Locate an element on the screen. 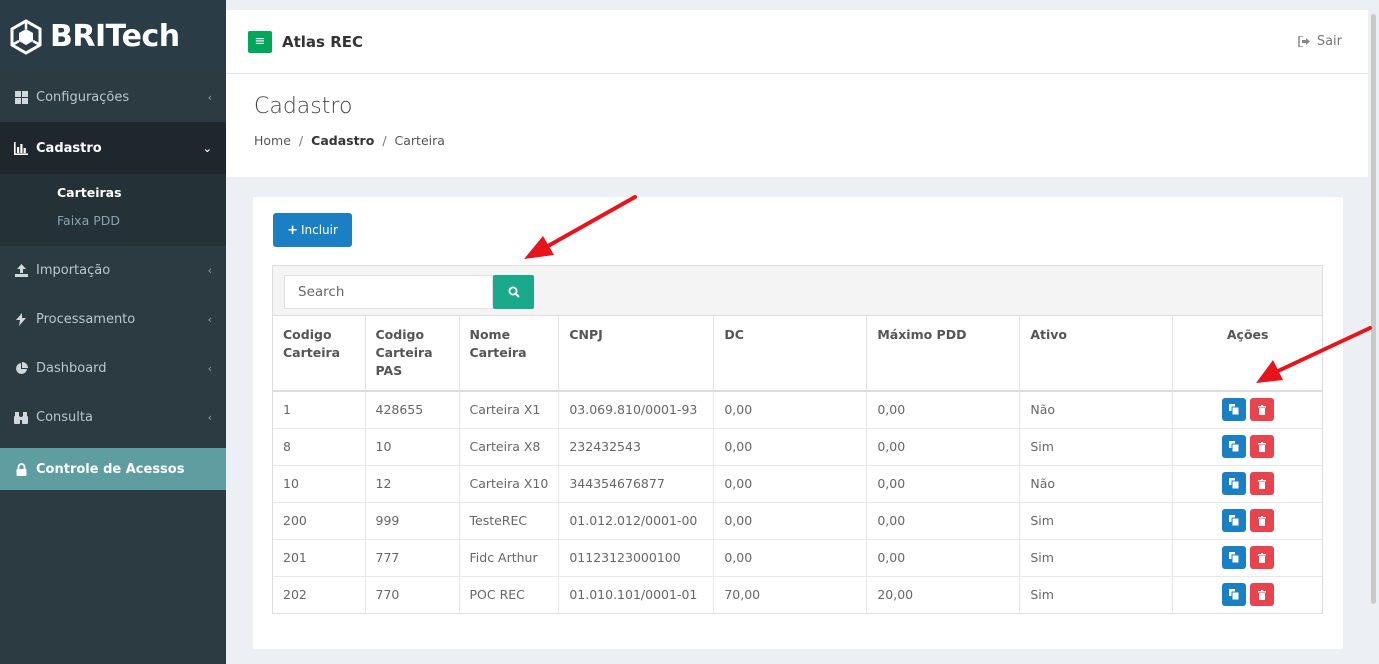 This screenshot has width=1379, height=664. cell-cnpj: 232432543 is located at coordinates (636, 446).